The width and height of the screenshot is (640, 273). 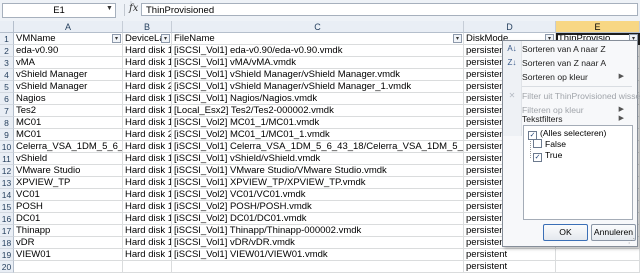 What do you see at coordinates (133, 8) in the screenshot?
I see `insert-function-icon: fx` at bounding box center [133, 8].